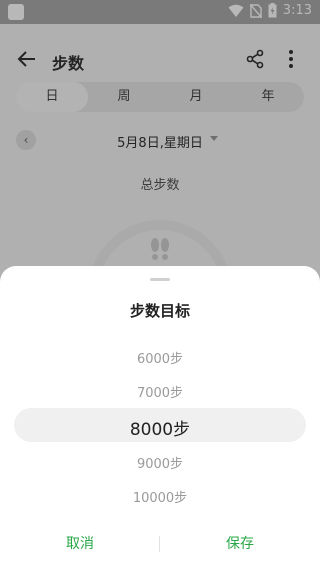 The height and width of the screenshot is (569, 320). I want to click on cancel-button: 取消, so click(80, 544).